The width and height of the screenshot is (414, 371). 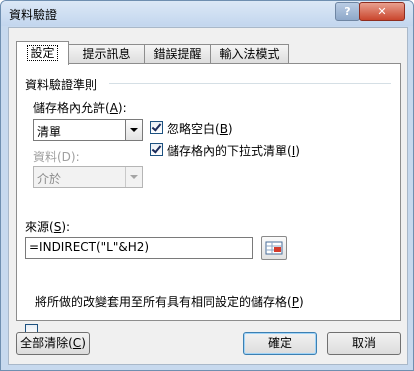 I want to click on source-input, so click(x=139, y=247).